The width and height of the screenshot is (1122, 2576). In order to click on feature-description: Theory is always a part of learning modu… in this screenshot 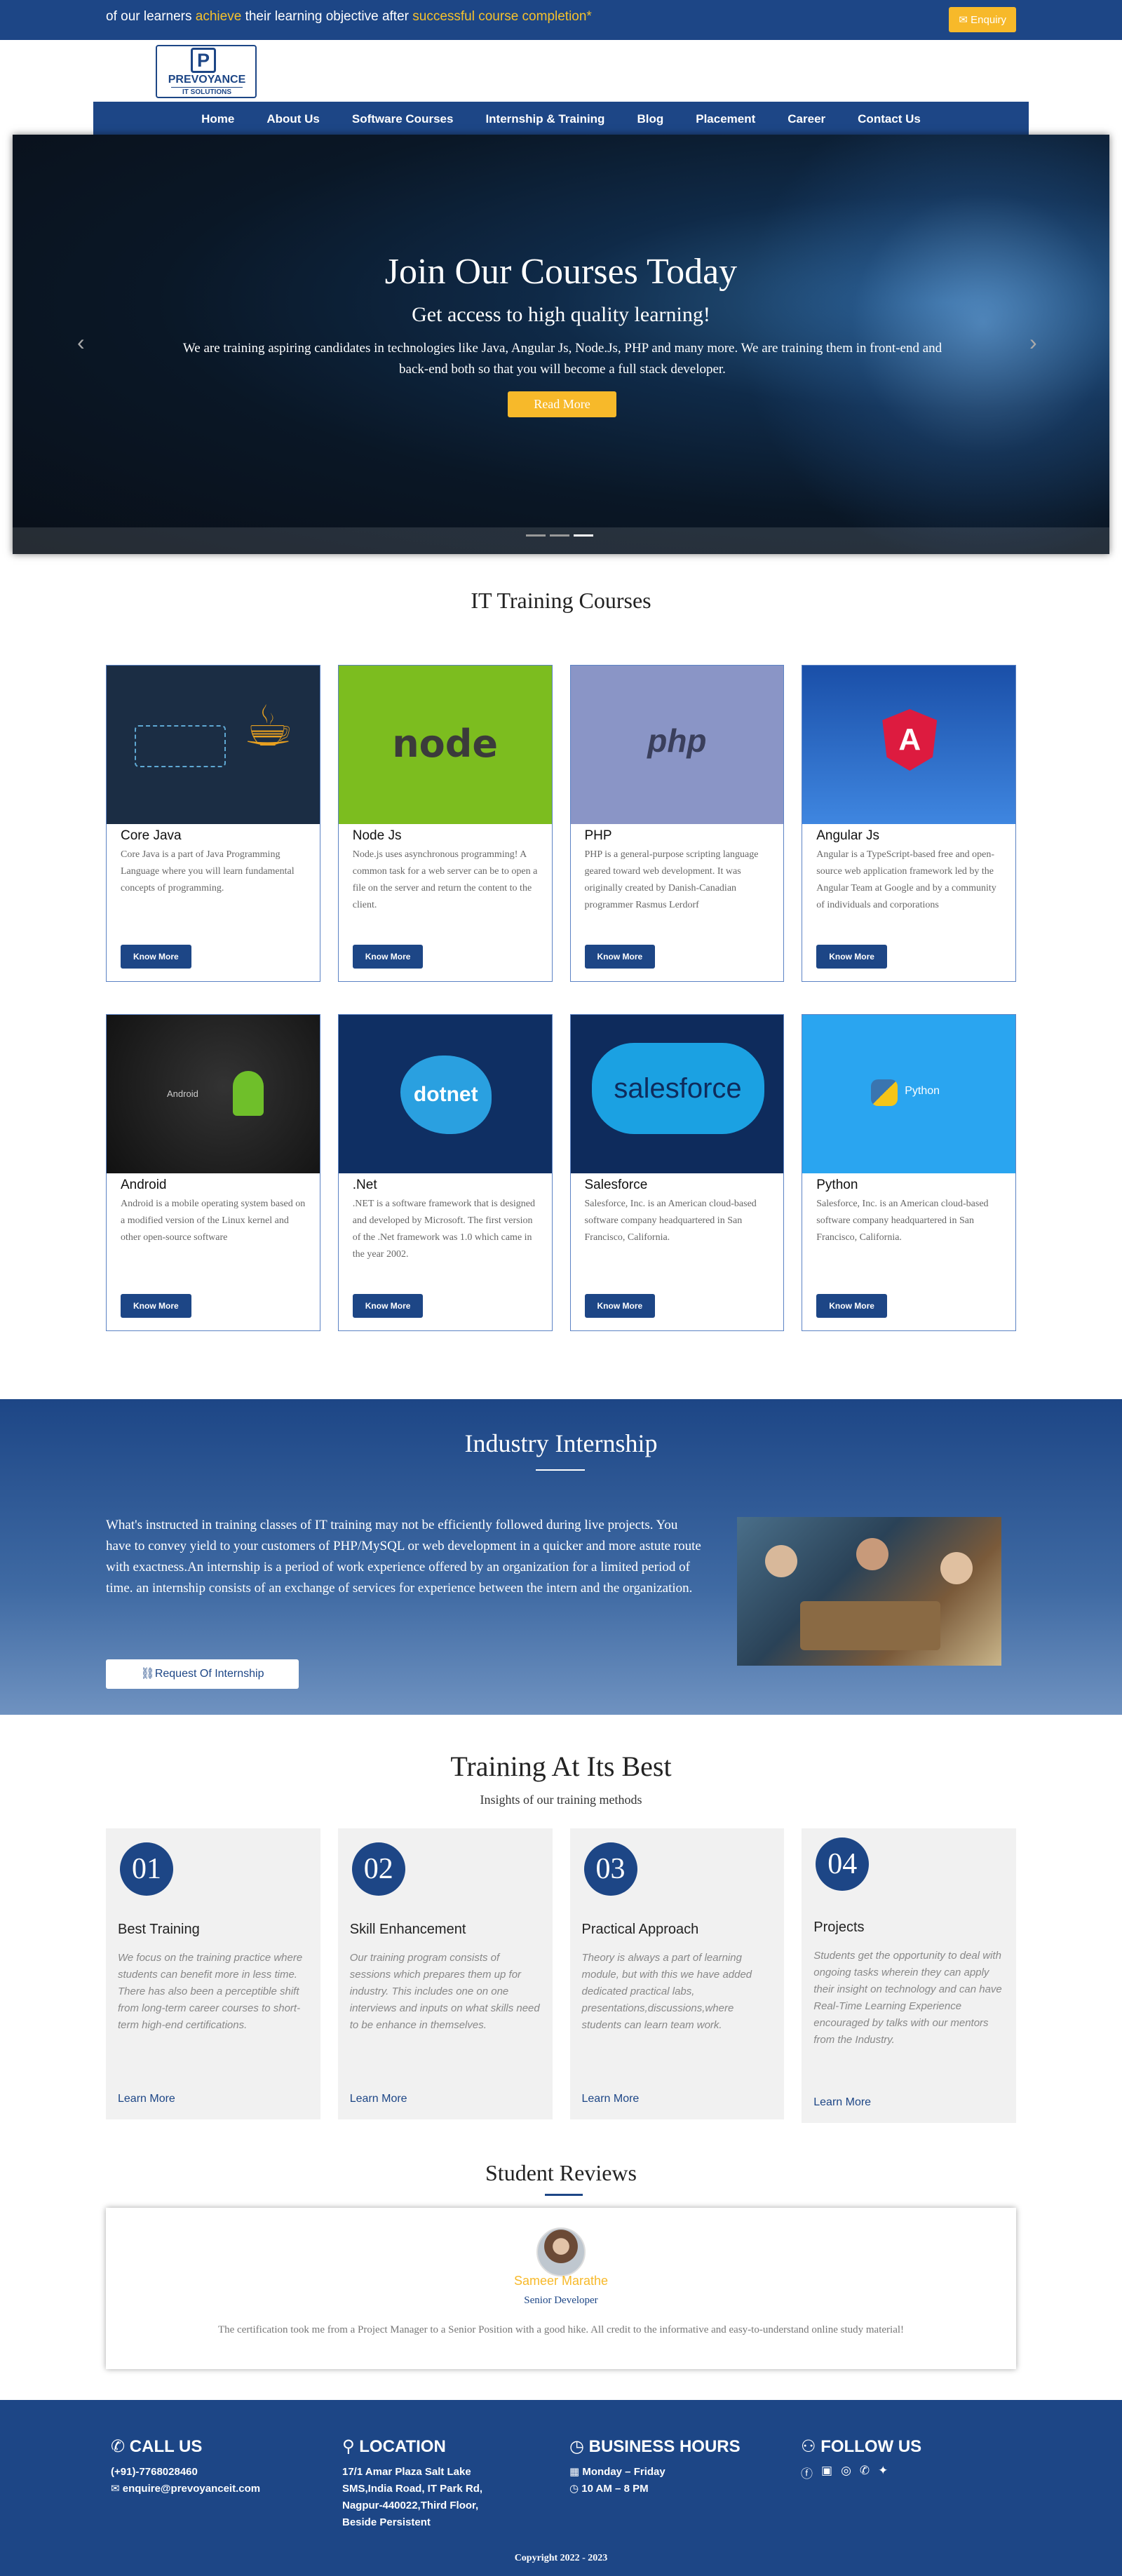, I will do `click(667, 1991)`.